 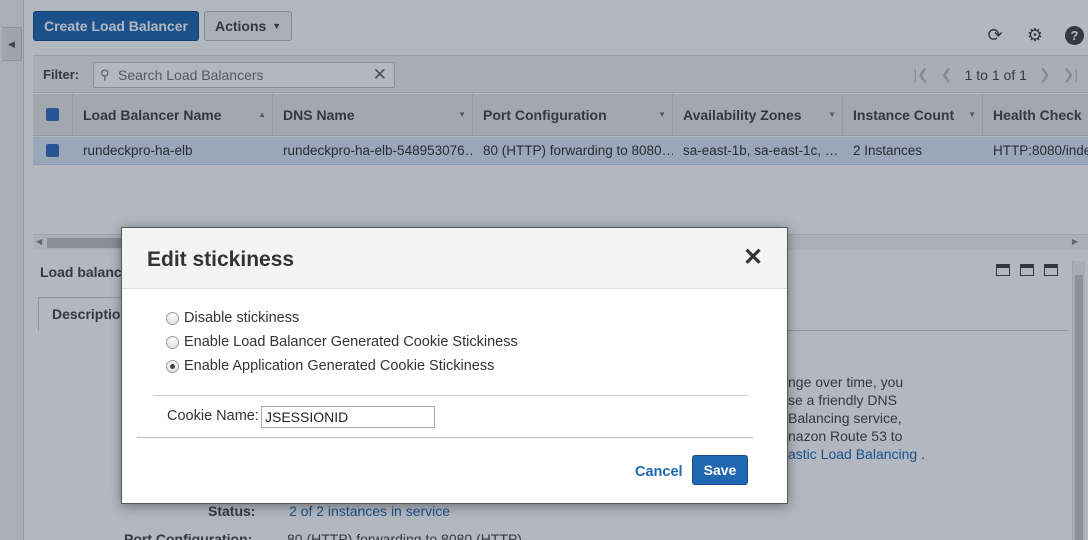 I want to click on radio-disable-stickiness: Disable stickiness, so click(x=232, y=318).